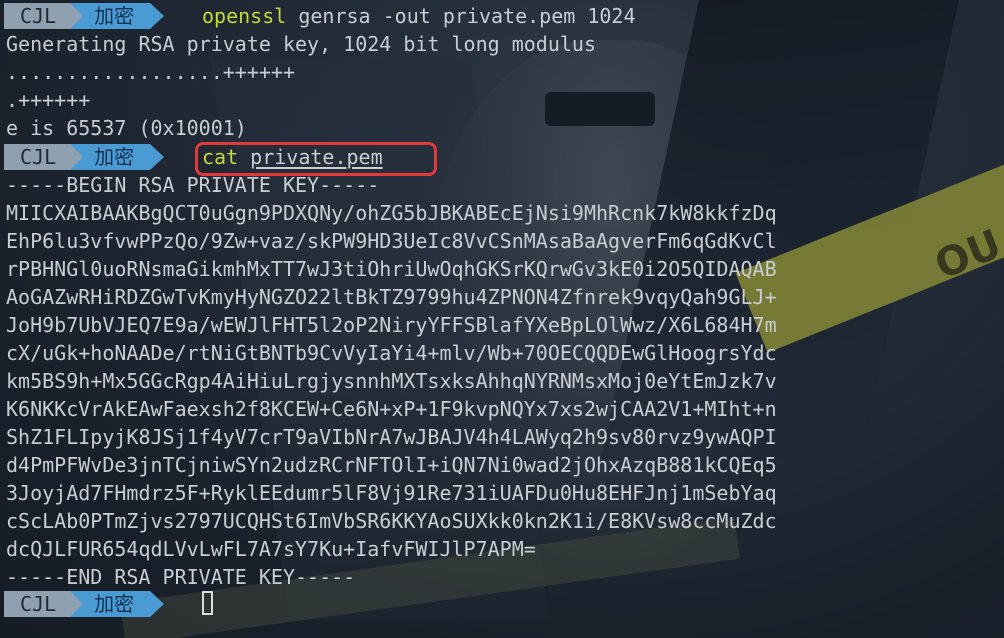 The width and height of the screenshot is (1004, 638). Describe the element at coordinates (207, 603) in the screenshot. I see `text-cursor` at that location.